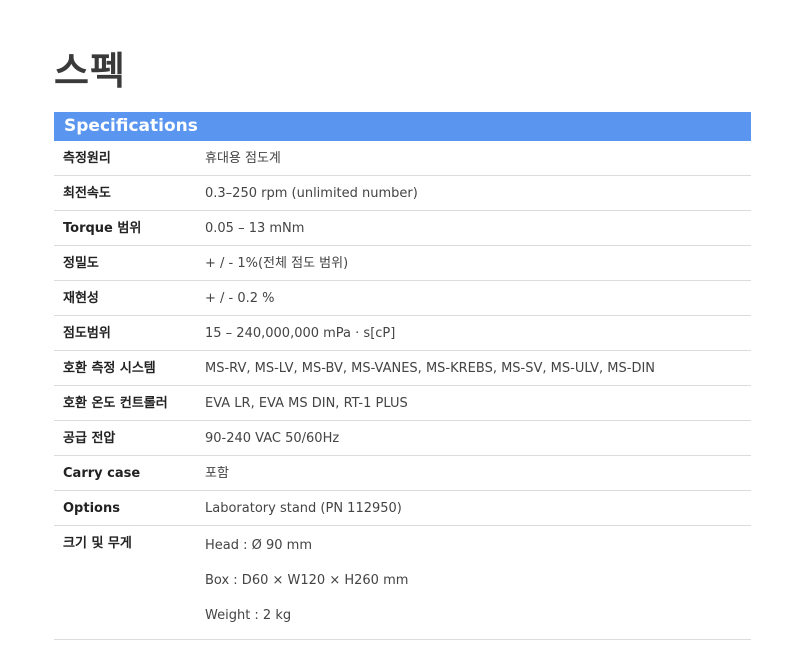  What do you see at coordinates (255, 228) in the screenshot?
I see `spec-value: 0.05 – 13 mNm` at bounding box center [255, 228].